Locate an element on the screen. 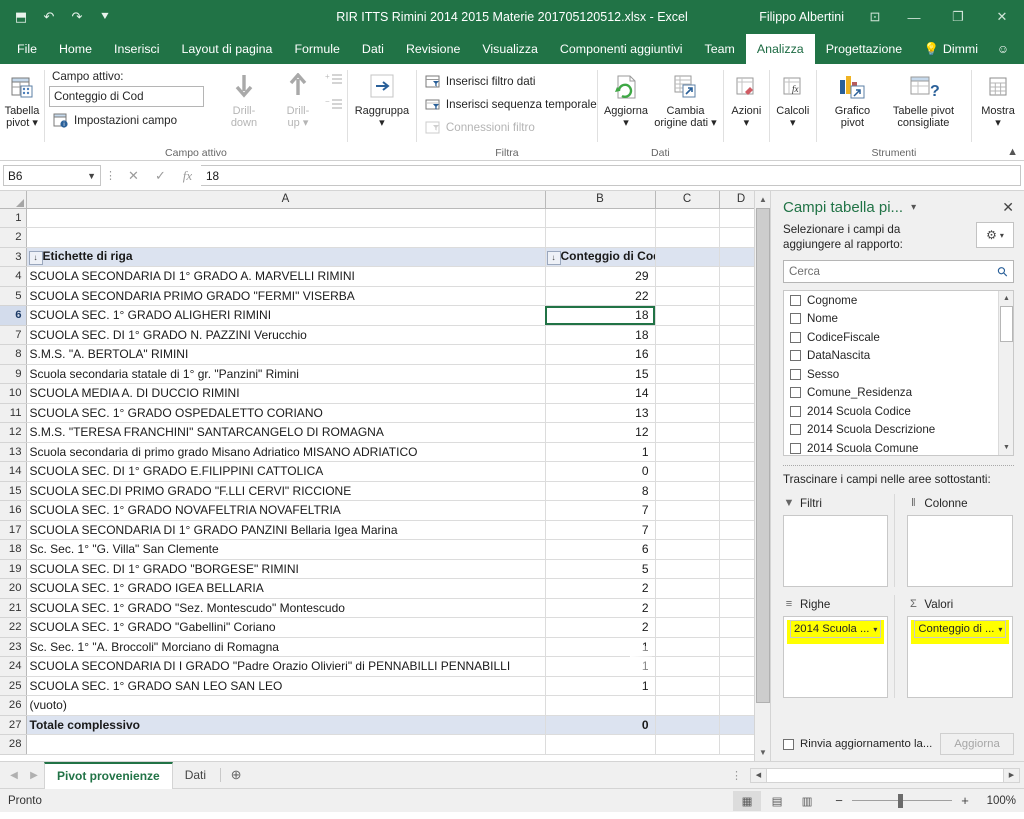 Image resolution: width=1024 pixels, height=819 pixels. field-search-input is located at coordinates (894, 271).